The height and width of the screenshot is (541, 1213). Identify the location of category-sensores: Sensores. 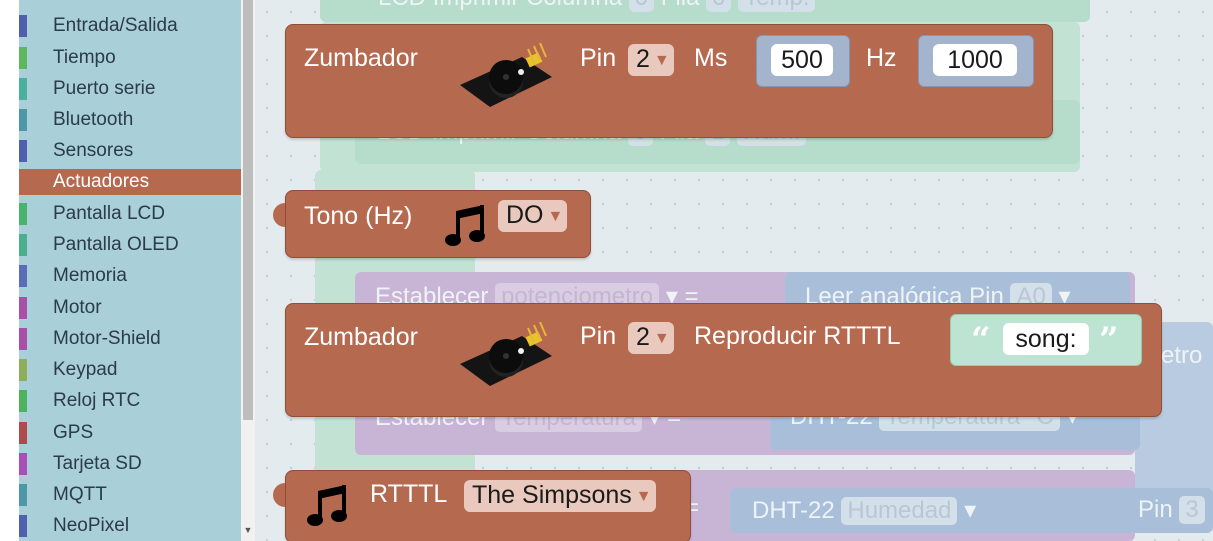
(130, 151).